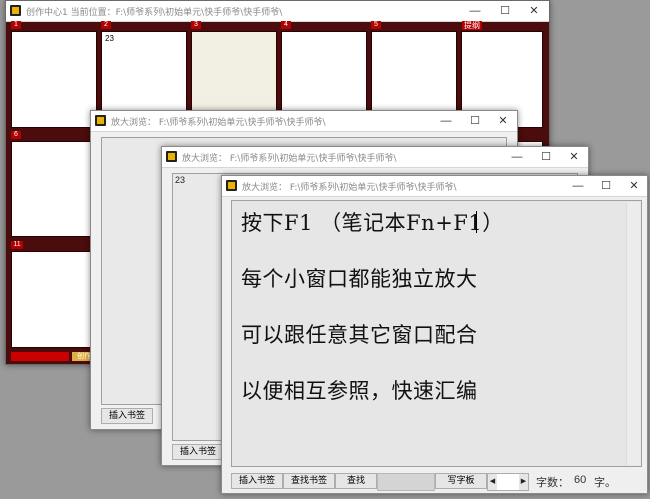 This screenshot has width=650, height=499. I want to click on writing-board-button: 写字板, so click(461, 481).